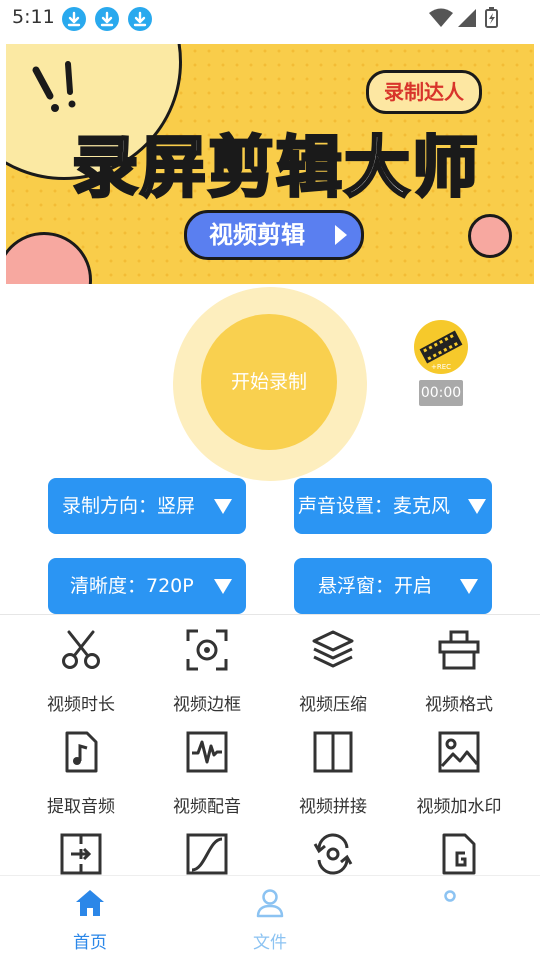 Image resolution: width=540 pixels, height=961 pixels. Describe the element at coordinates (333, 671) in the screenshot. I see `tool-video-compress: 视频压缩` at that location.